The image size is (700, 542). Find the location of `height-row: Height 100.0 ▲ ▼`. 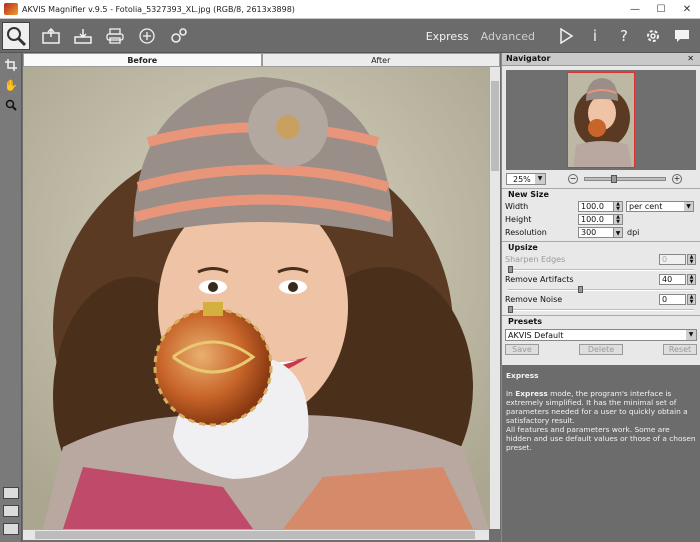

height-row: Height 100.0 ▲ ▼ is located at coordinates (601, 219).